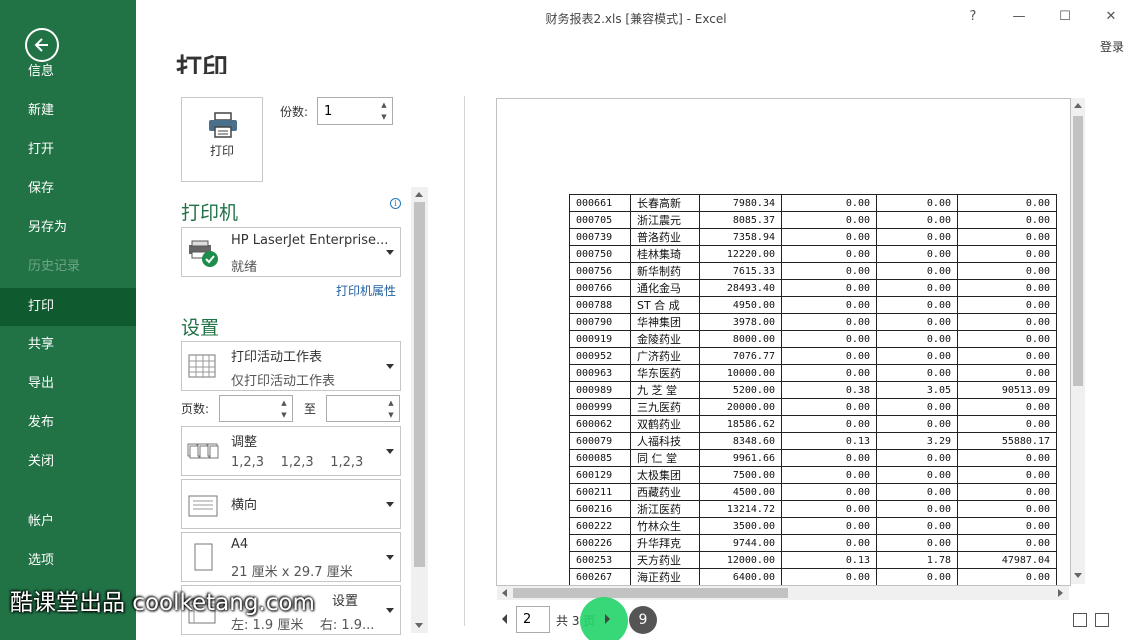  What do you see at coordinates (600, 203) in the screenshot?
I see `table-cell: 000661` at bounding box center [600, 203].